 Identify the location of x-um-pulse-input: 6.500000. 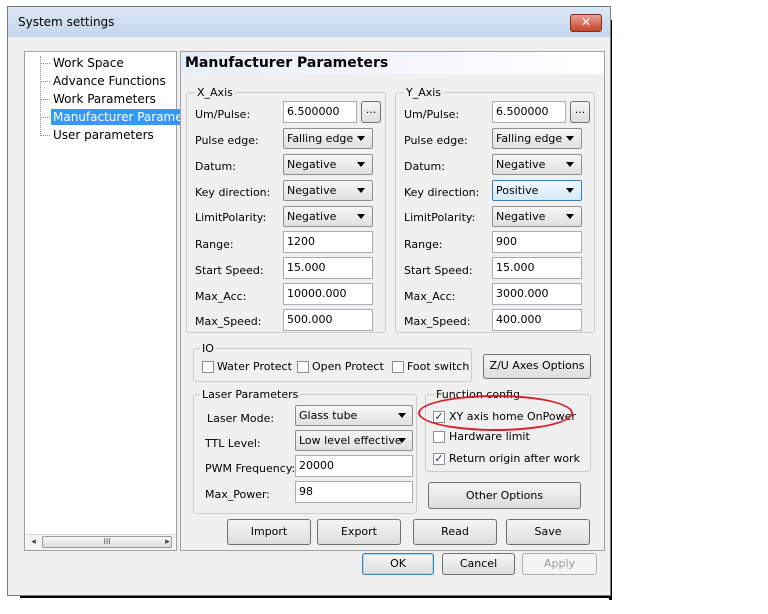
(320, 112).